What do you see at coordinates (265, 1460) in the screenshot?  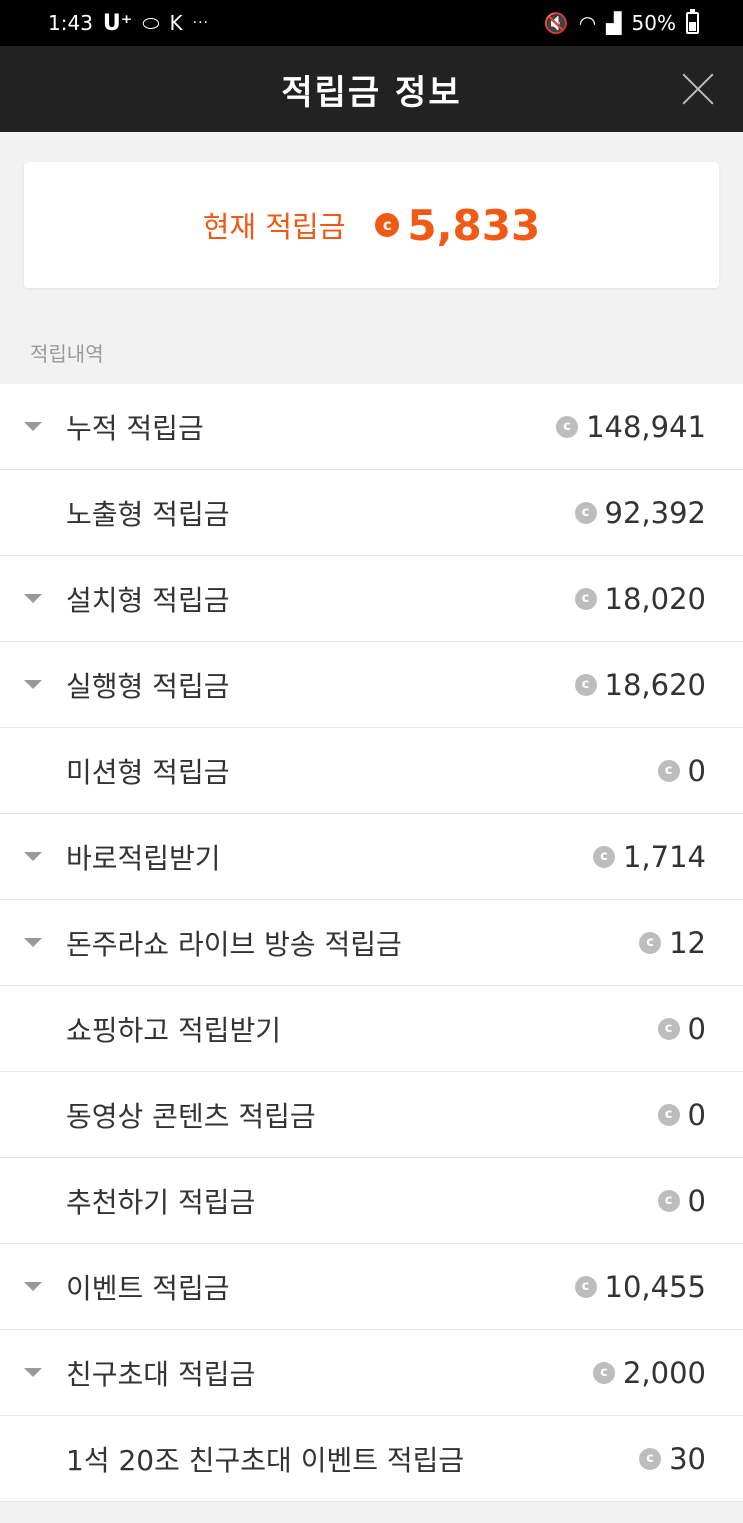 I see `history-row-label: 1석 20조 친구초대 이벤트 적립금` at bounding box center [265, 1460].